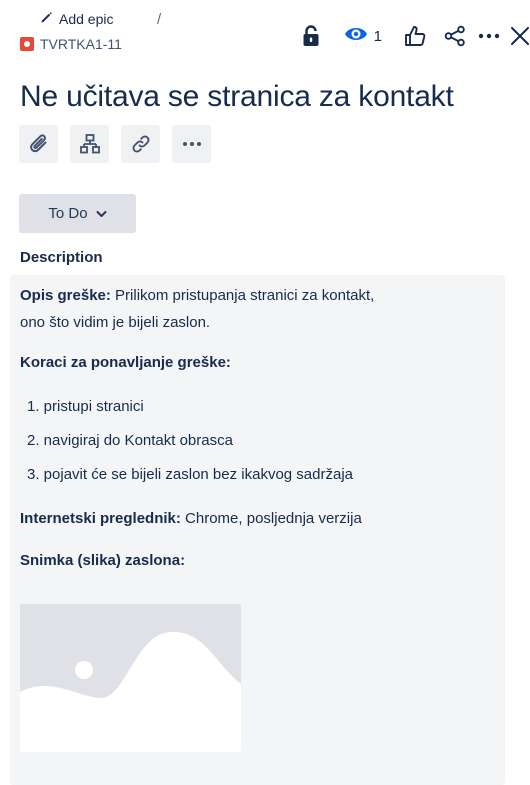 Image resolution: width=530 pixels, height=785 pixels. I want to click on opis-text-2: ono što vidim je bijeli zaslon., so click(115, 322).